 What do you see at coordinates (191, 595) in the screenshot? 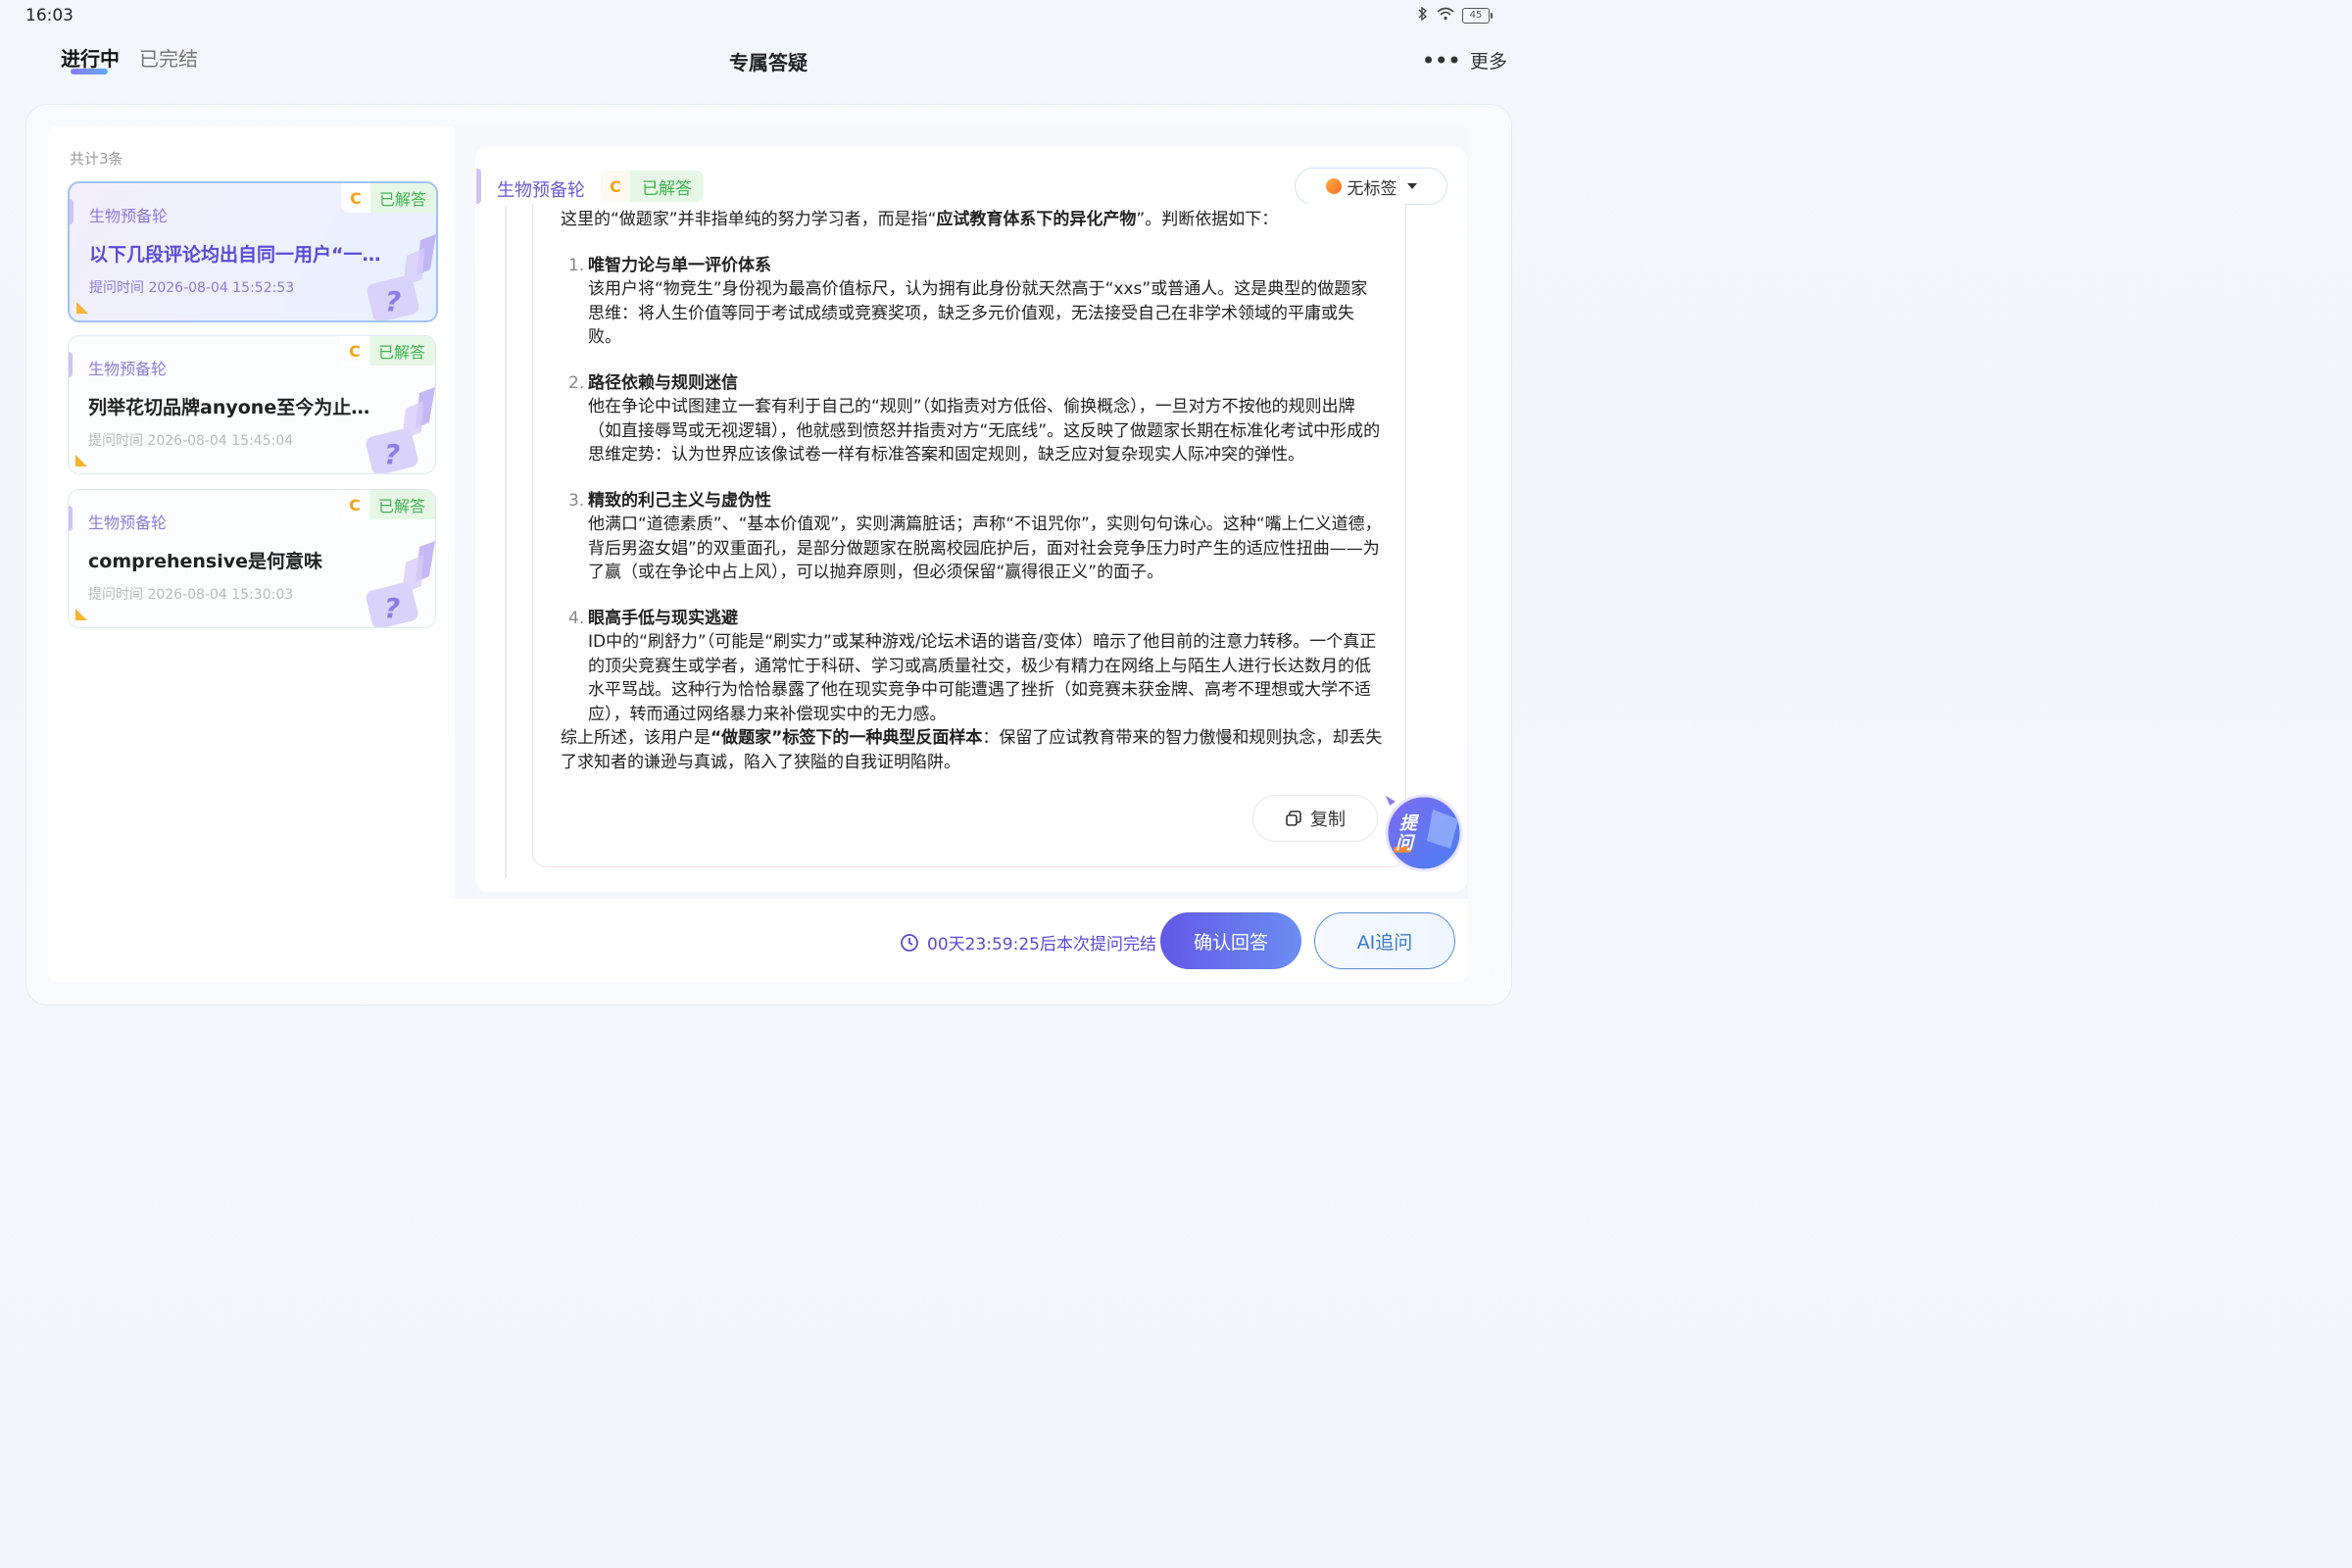
I see `card-time: 提问时间 2026-08-04 15:30:03` at bounding box center [191, 595].